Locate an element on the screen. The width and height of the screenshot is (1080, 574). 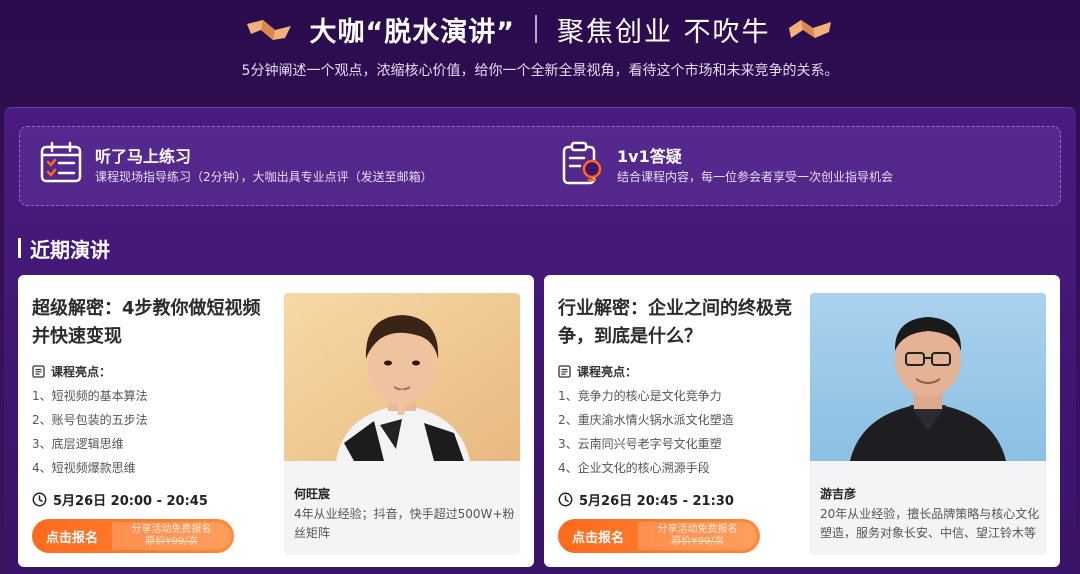
speaker-name: 何旺宸 is located at coordinates (312, 494).